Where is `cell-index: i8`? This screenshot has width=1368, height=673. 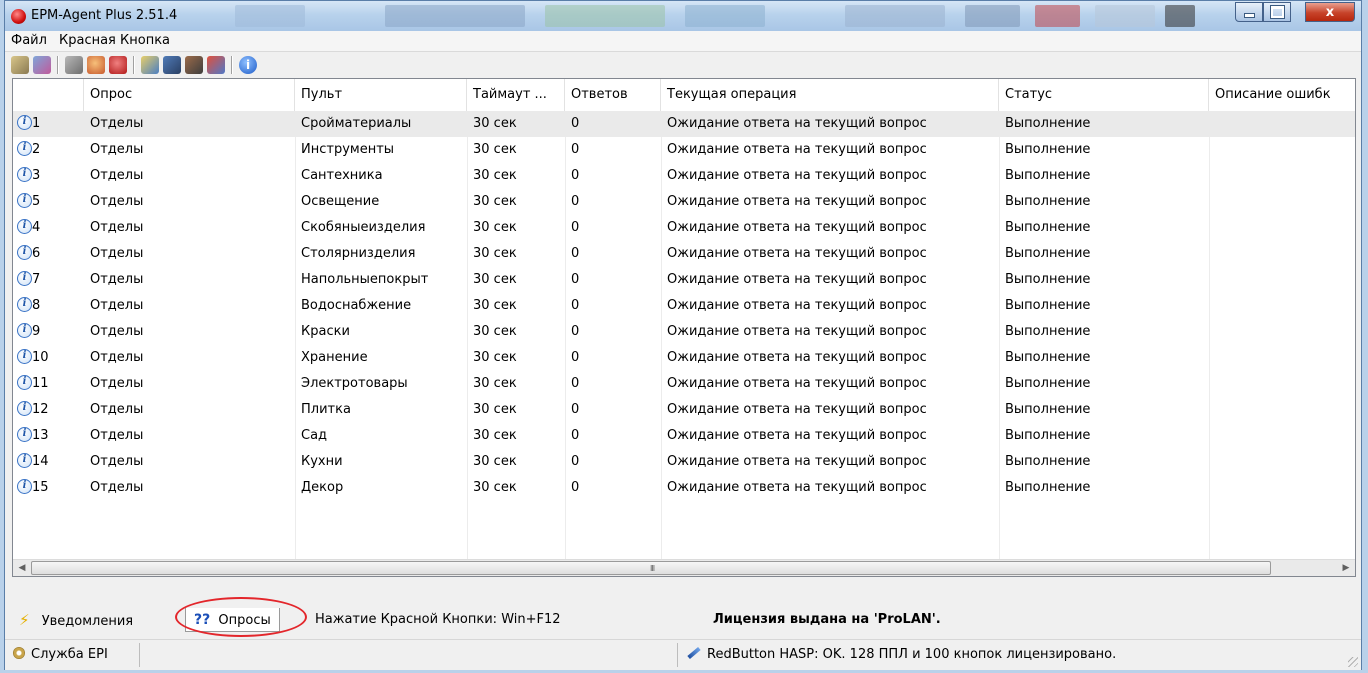 cell-index: i8 is located at coordinates (48, 306).